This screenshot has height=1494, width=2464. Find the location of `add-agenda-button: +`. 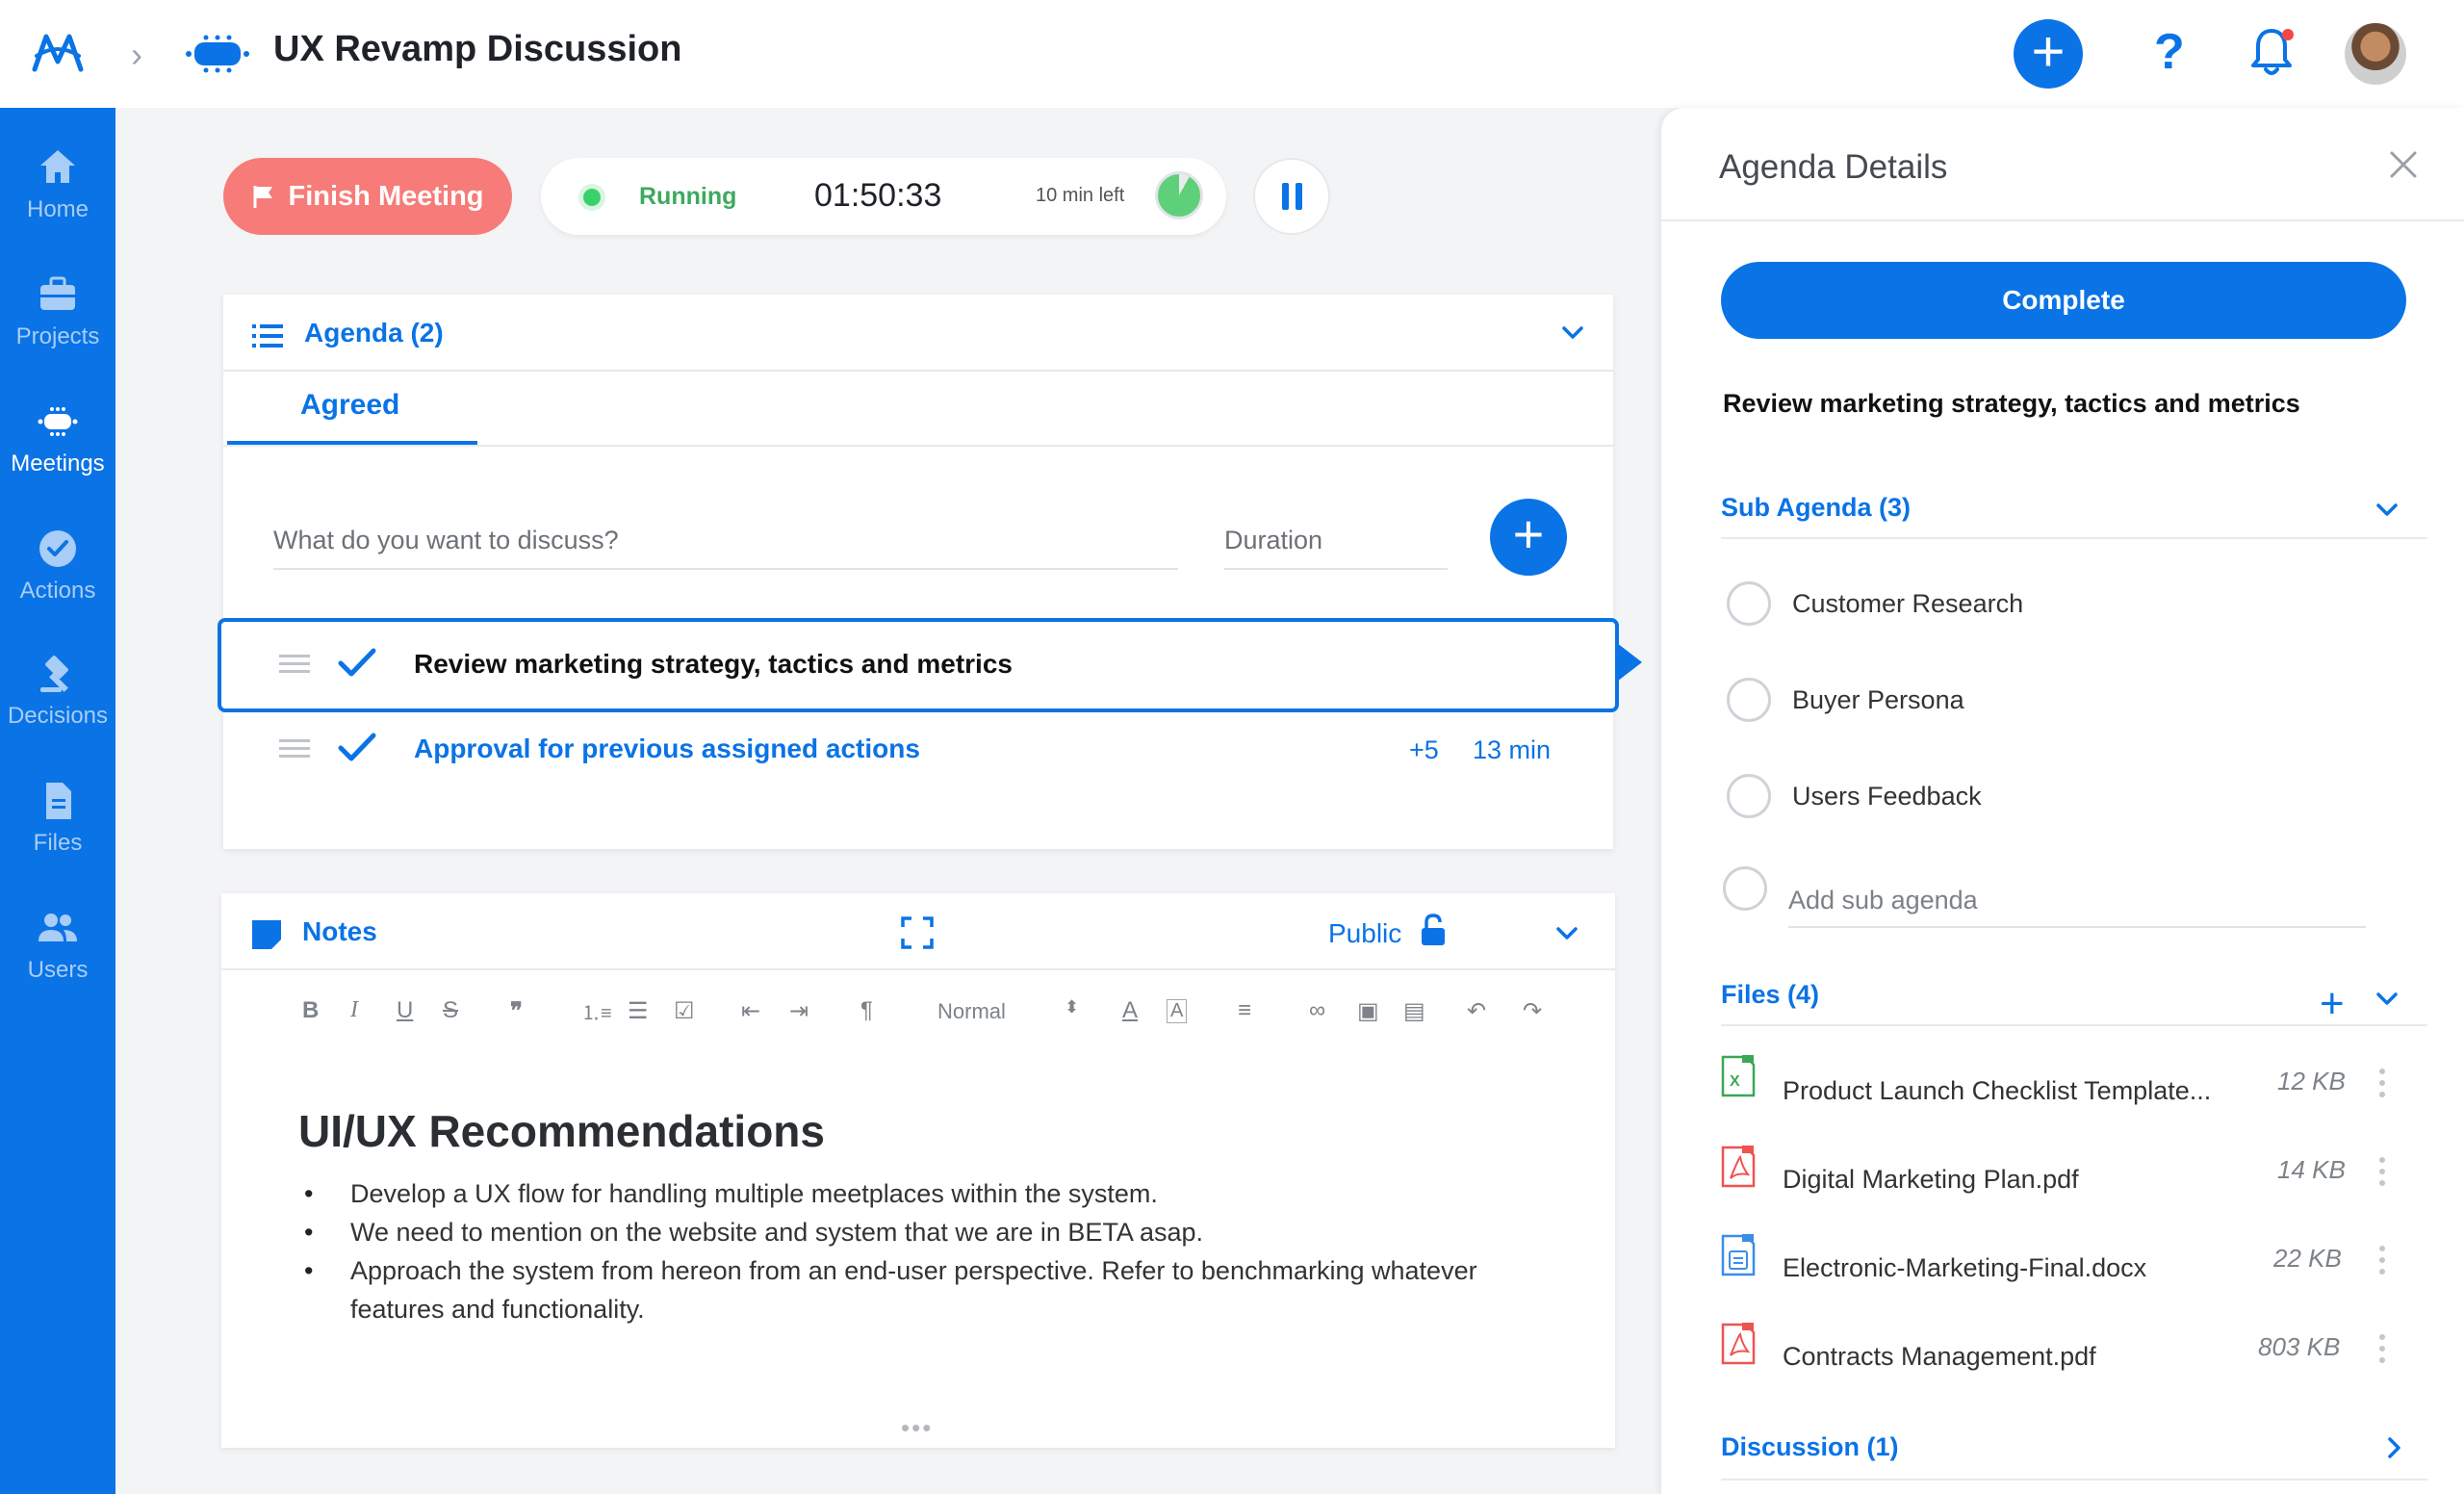

add-agenda-button: + is located at coordinates (1528, 537).